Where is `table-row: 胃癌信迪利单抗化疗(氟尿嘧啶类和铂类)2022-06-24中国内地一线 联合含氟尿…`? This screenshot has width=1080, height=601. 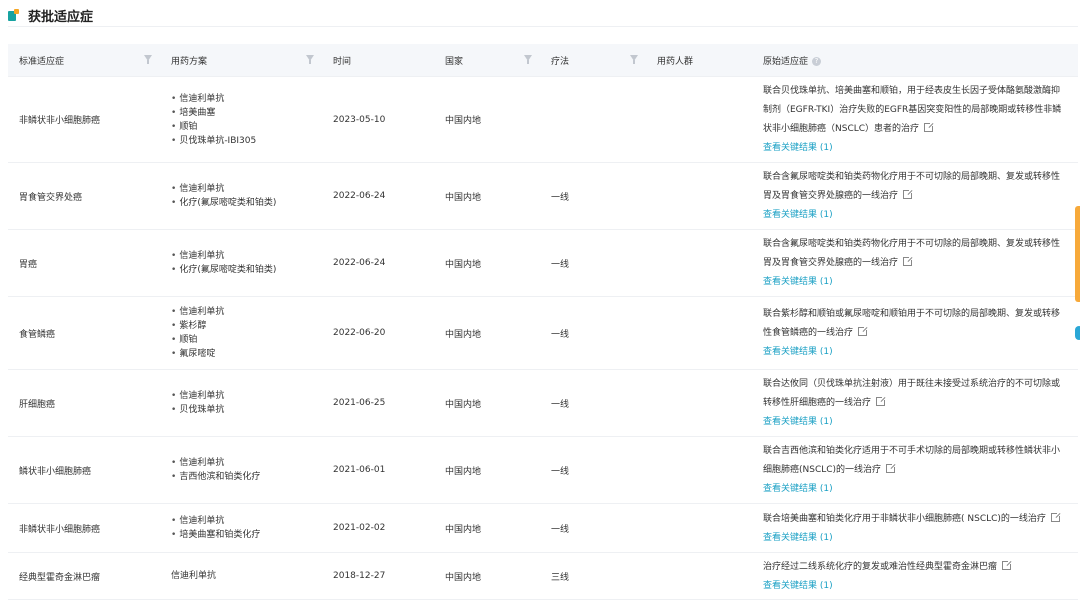
table-row: 胃癌信迪利单抗化疗(氟尿嘧啶类和铂类)2022-06-24中国内地一线 联合含氟尿… is located at coordinates (543, 263).